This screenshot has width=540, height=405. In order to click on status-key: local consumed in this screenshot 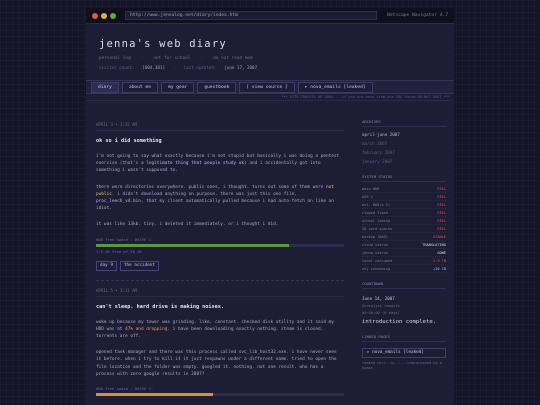, I will do `click(377, 260)`.